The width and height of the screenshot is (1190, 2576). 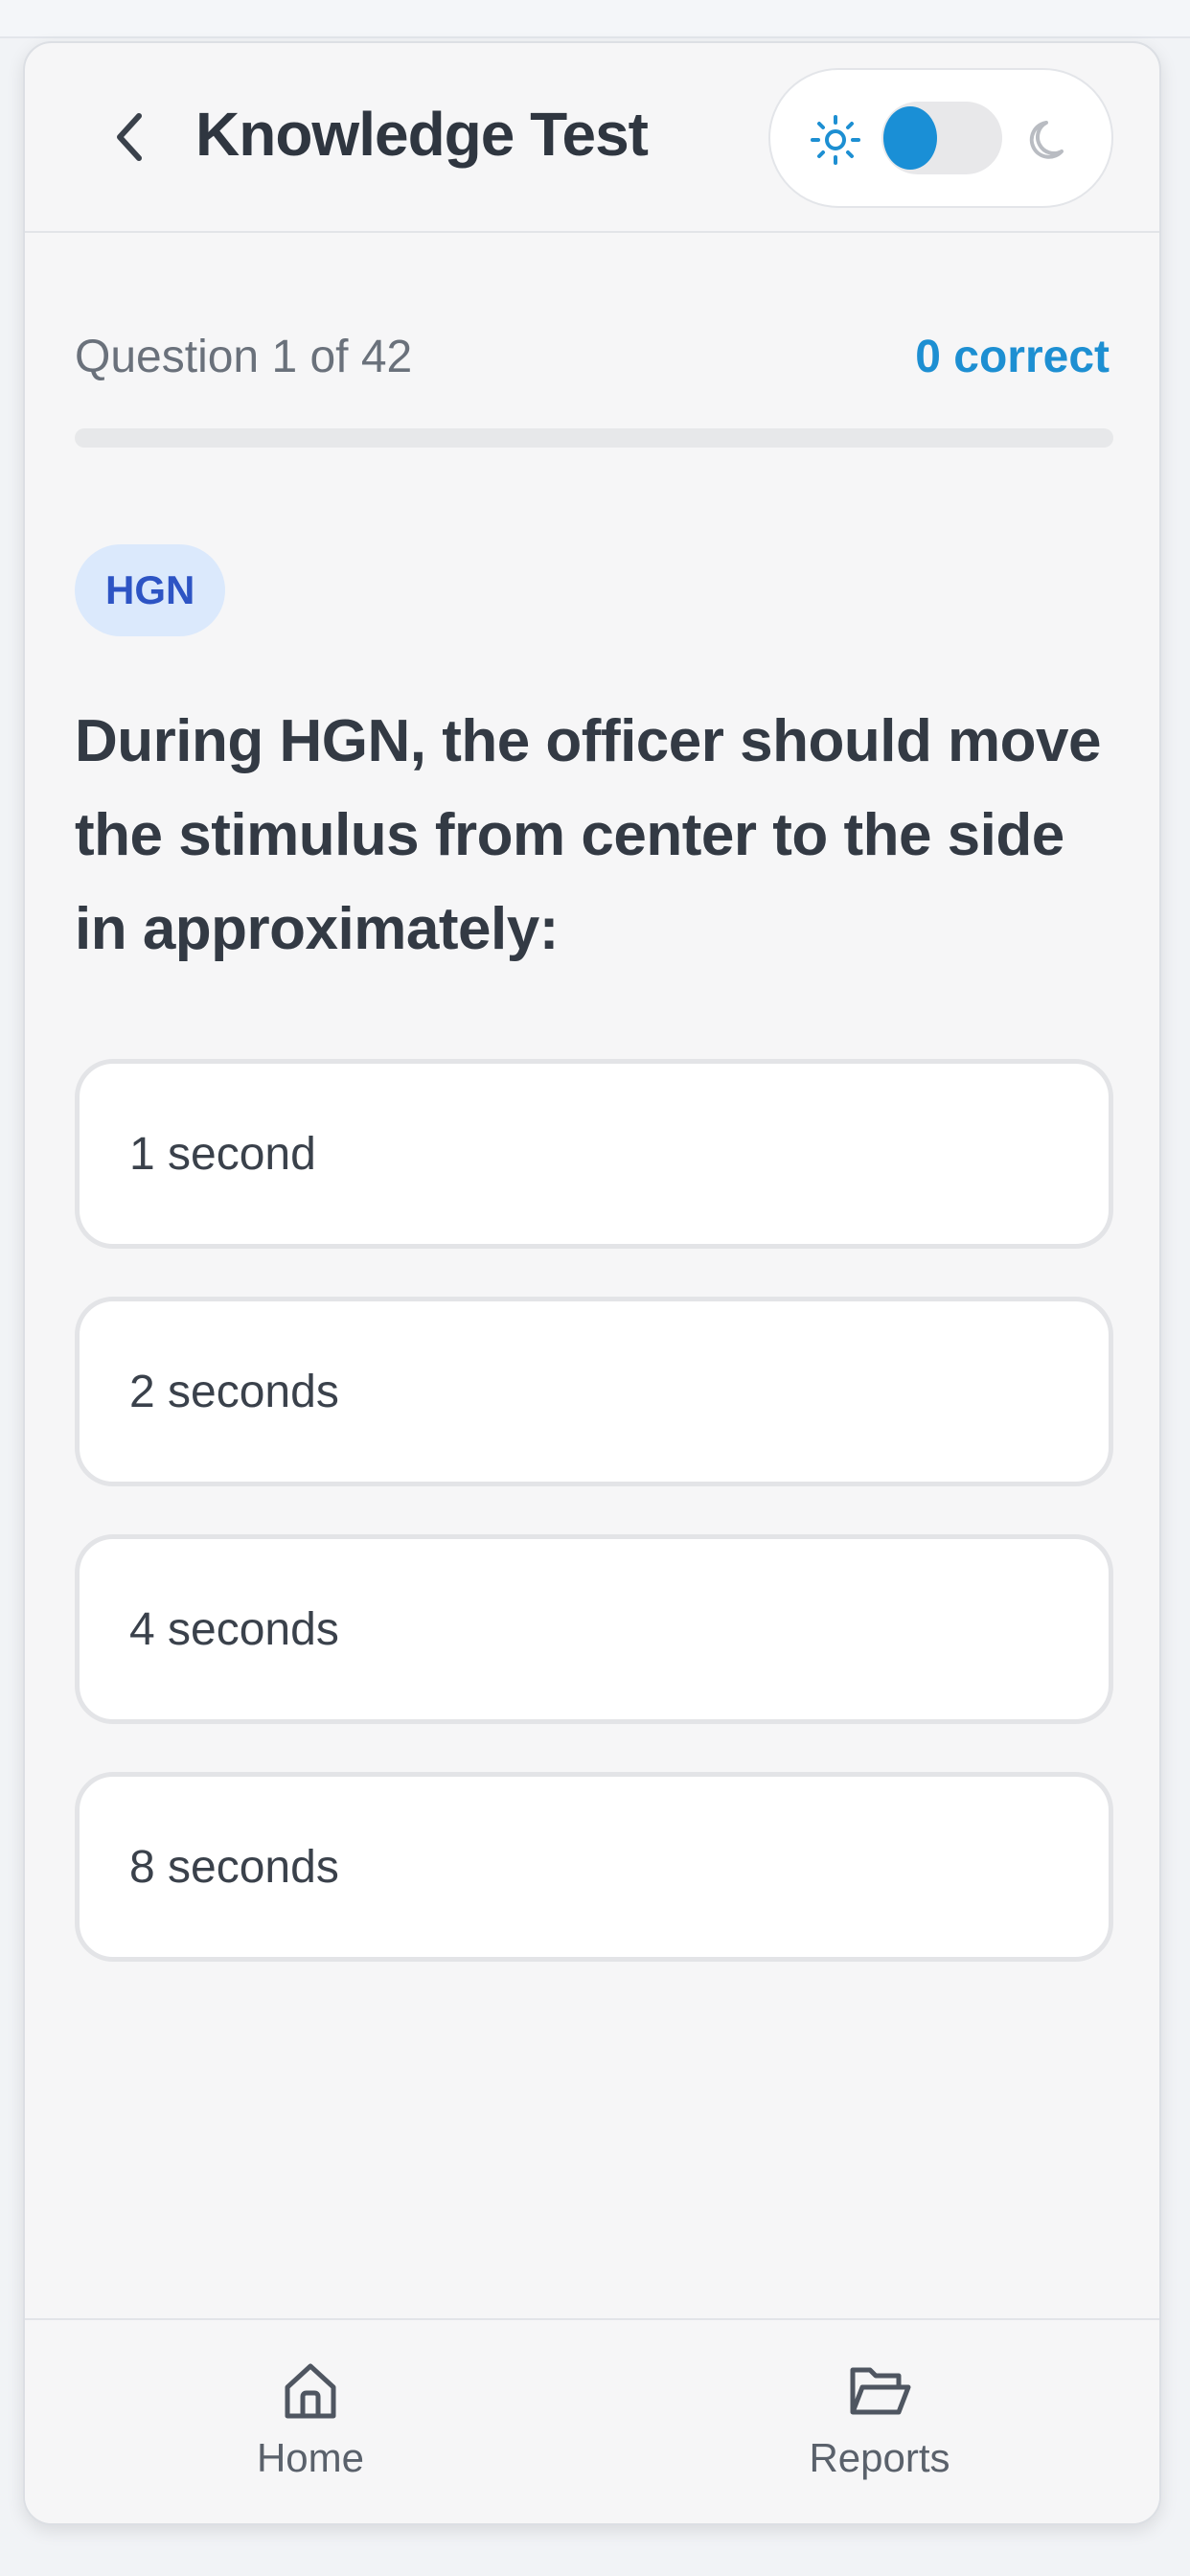 What do you see at coordinates (592, 2420) in the screenshot?
I see `bottom-nav: Home Reports` at bounding box center [592, 2420].